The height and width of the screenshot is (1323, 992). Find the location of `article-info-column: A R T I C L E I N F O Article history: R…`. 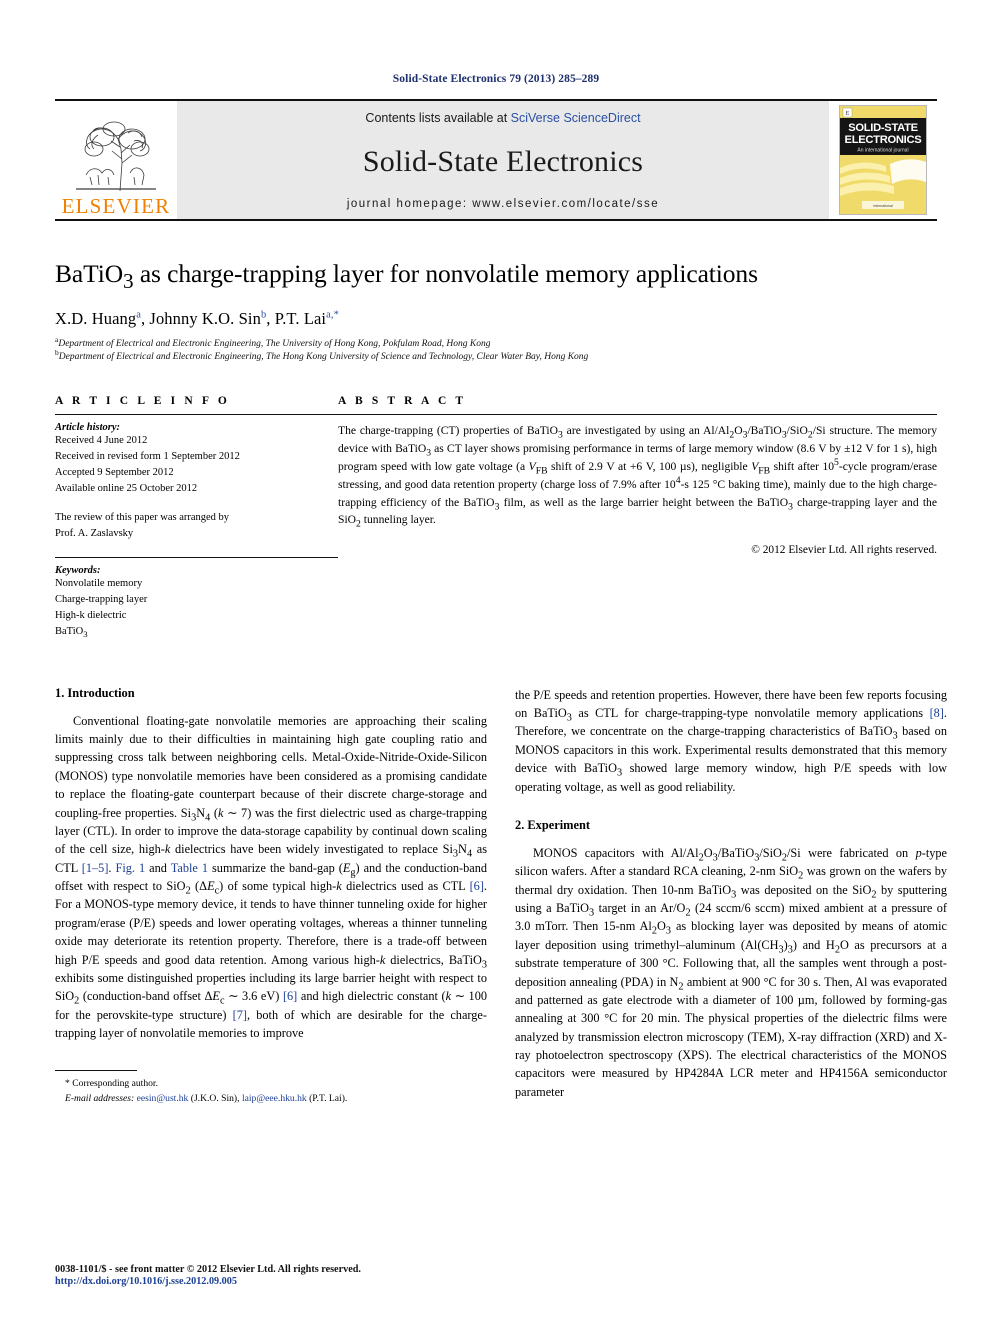

article-info-column: A R T I C L E I N F O Article history: R… is located at coordinates (196, 517).